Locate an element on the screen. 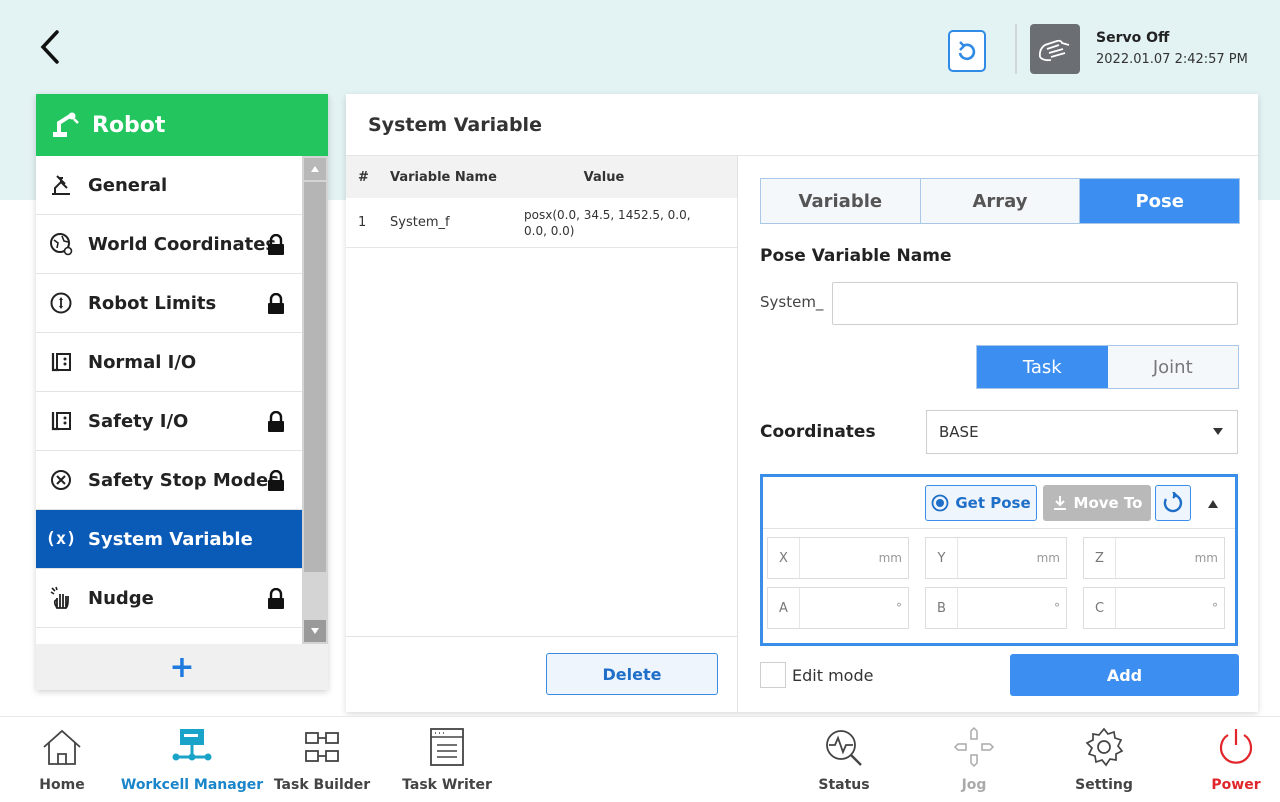  task-builder-icon is located at coordinates (322, 747).